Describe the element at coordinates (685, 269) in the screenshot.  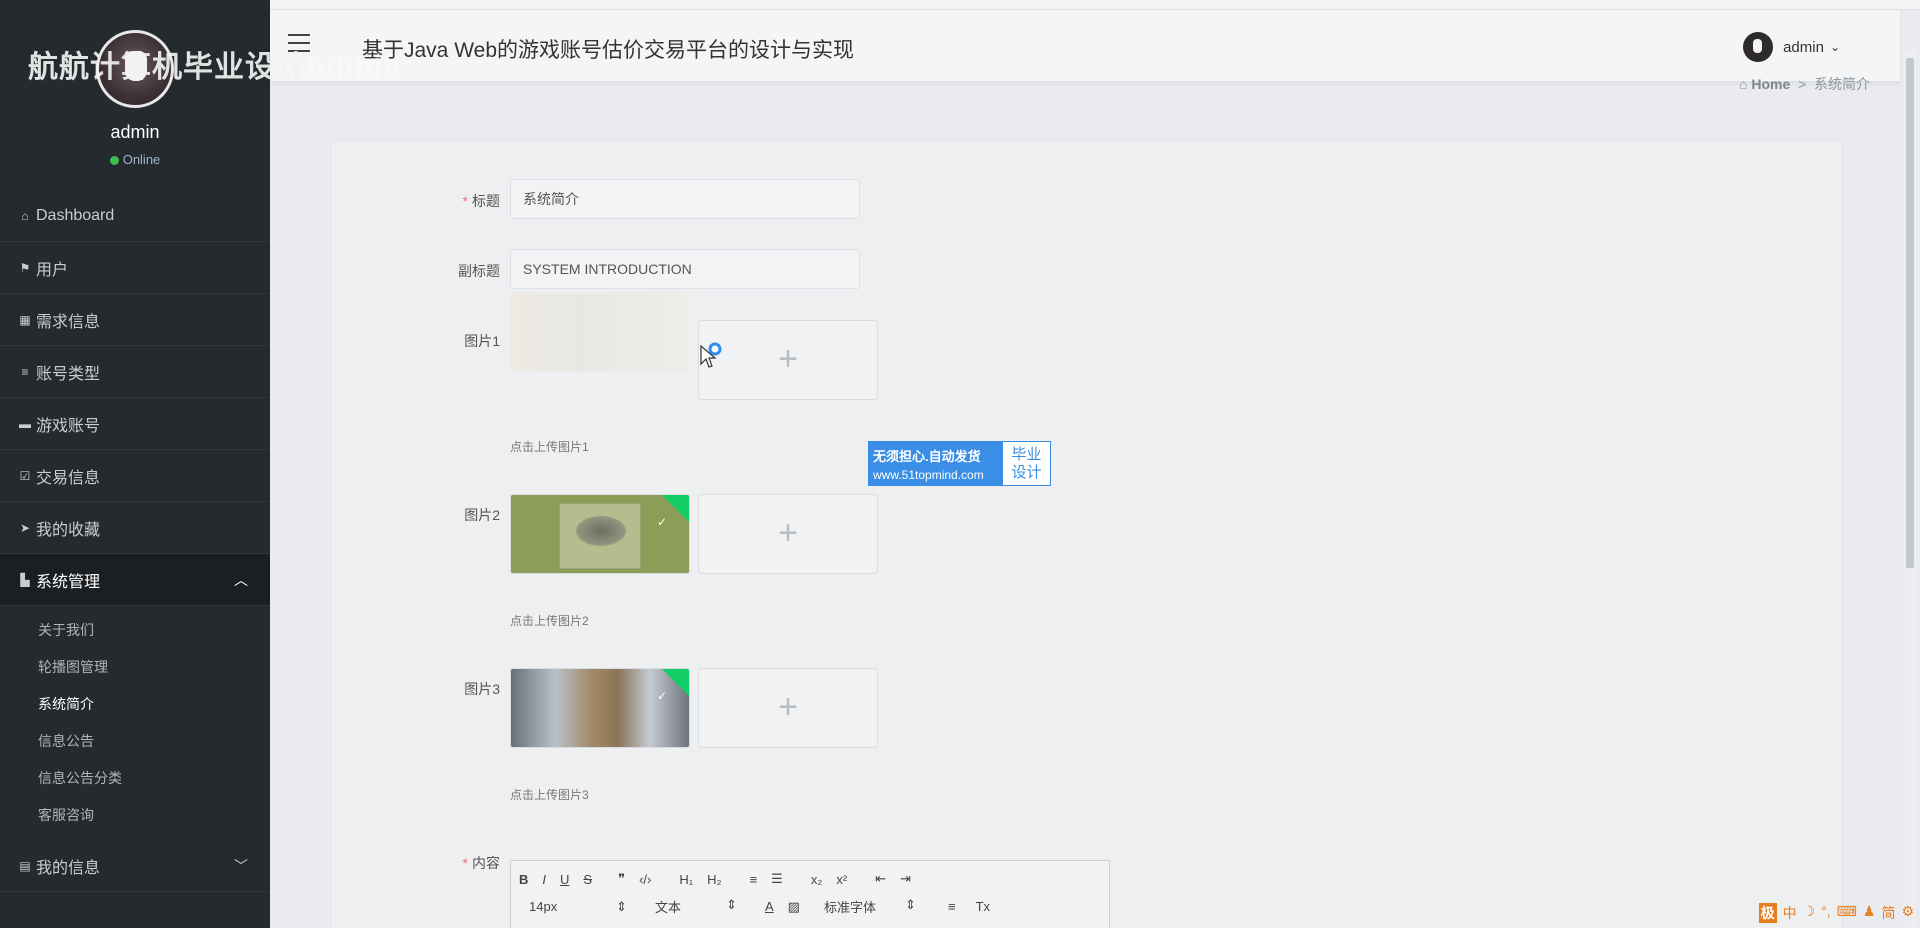
I see `subtitle-input: SYSTEM INTRODUCTION` at that location.